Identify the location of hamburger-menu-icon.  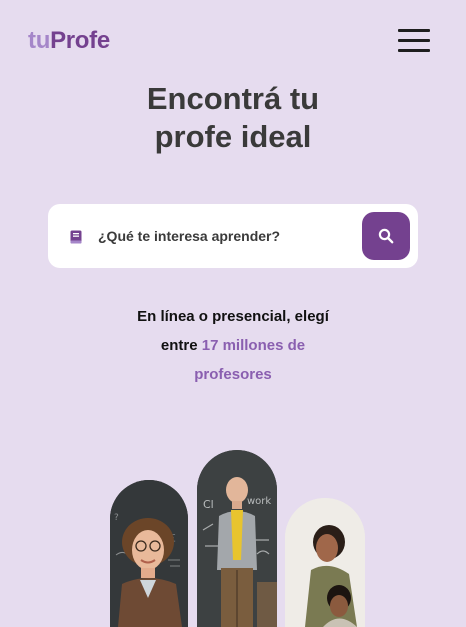
(414, 40).